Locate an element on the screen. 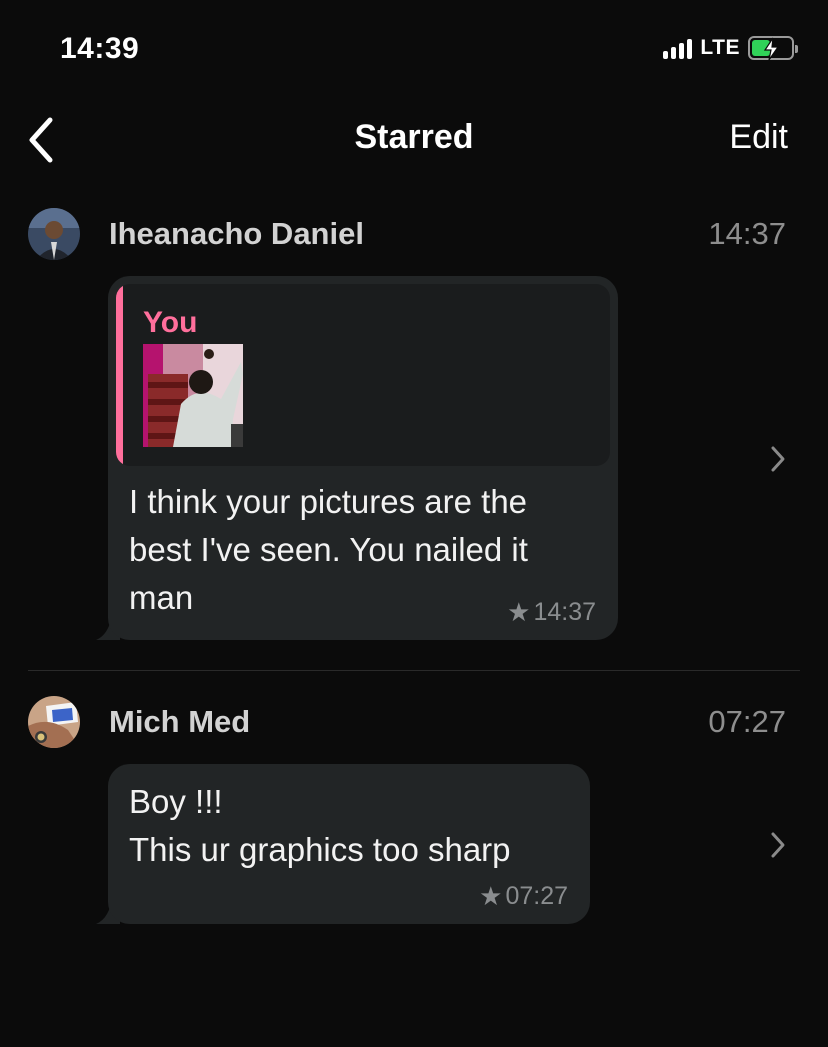 This screenshot has width=828, height=1047. page-title: Starred is located at coordinates (414, 137).